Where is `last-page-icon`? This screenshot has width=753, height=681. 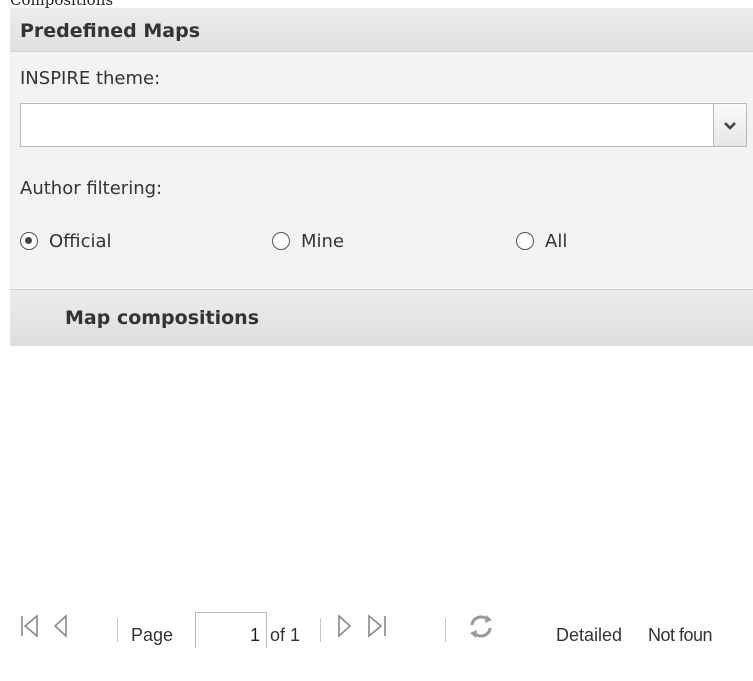 last-page-icon is located at coordinates (377, 626).